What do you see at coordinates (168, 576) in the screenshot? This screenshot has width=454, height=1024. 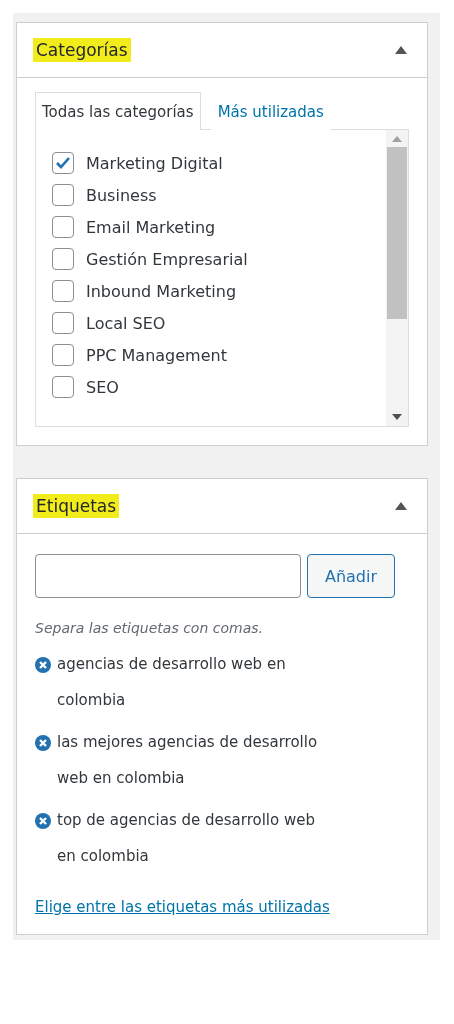 I see `tag-input-field` at bounding box center [168, 576].